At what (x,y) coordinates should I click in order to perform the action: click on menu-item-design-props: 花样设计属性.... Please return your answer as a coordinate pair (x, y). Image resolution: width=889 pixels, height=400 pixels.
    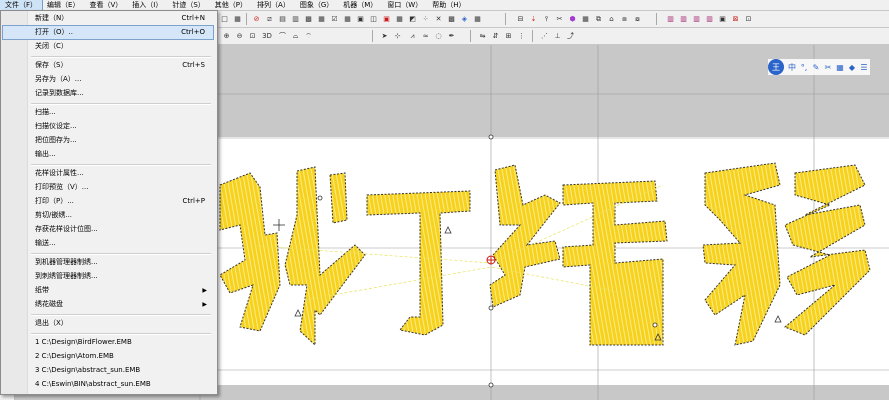
    Looking at the image, I should click on (108, 173).